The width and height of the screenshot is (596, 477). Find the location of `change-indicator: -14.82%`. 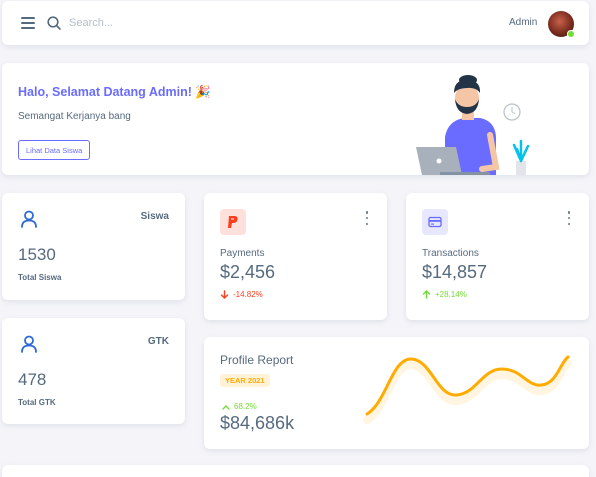

change-indicator: -14.82% is located at coordinates (241, 294).